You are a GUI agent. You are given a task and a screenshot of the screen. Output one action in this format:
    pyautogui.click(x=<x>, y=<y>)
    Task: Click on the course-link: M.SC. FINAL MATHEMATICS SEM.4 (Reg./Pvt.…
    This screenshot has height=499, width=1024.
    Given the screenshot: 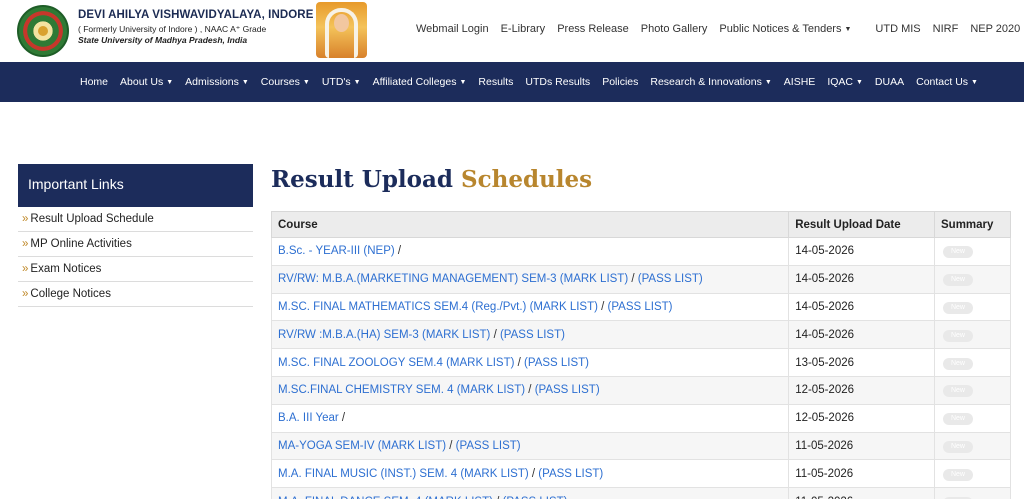 What is the action you would take?
    pyautogui.click(x=402, y=307)
    